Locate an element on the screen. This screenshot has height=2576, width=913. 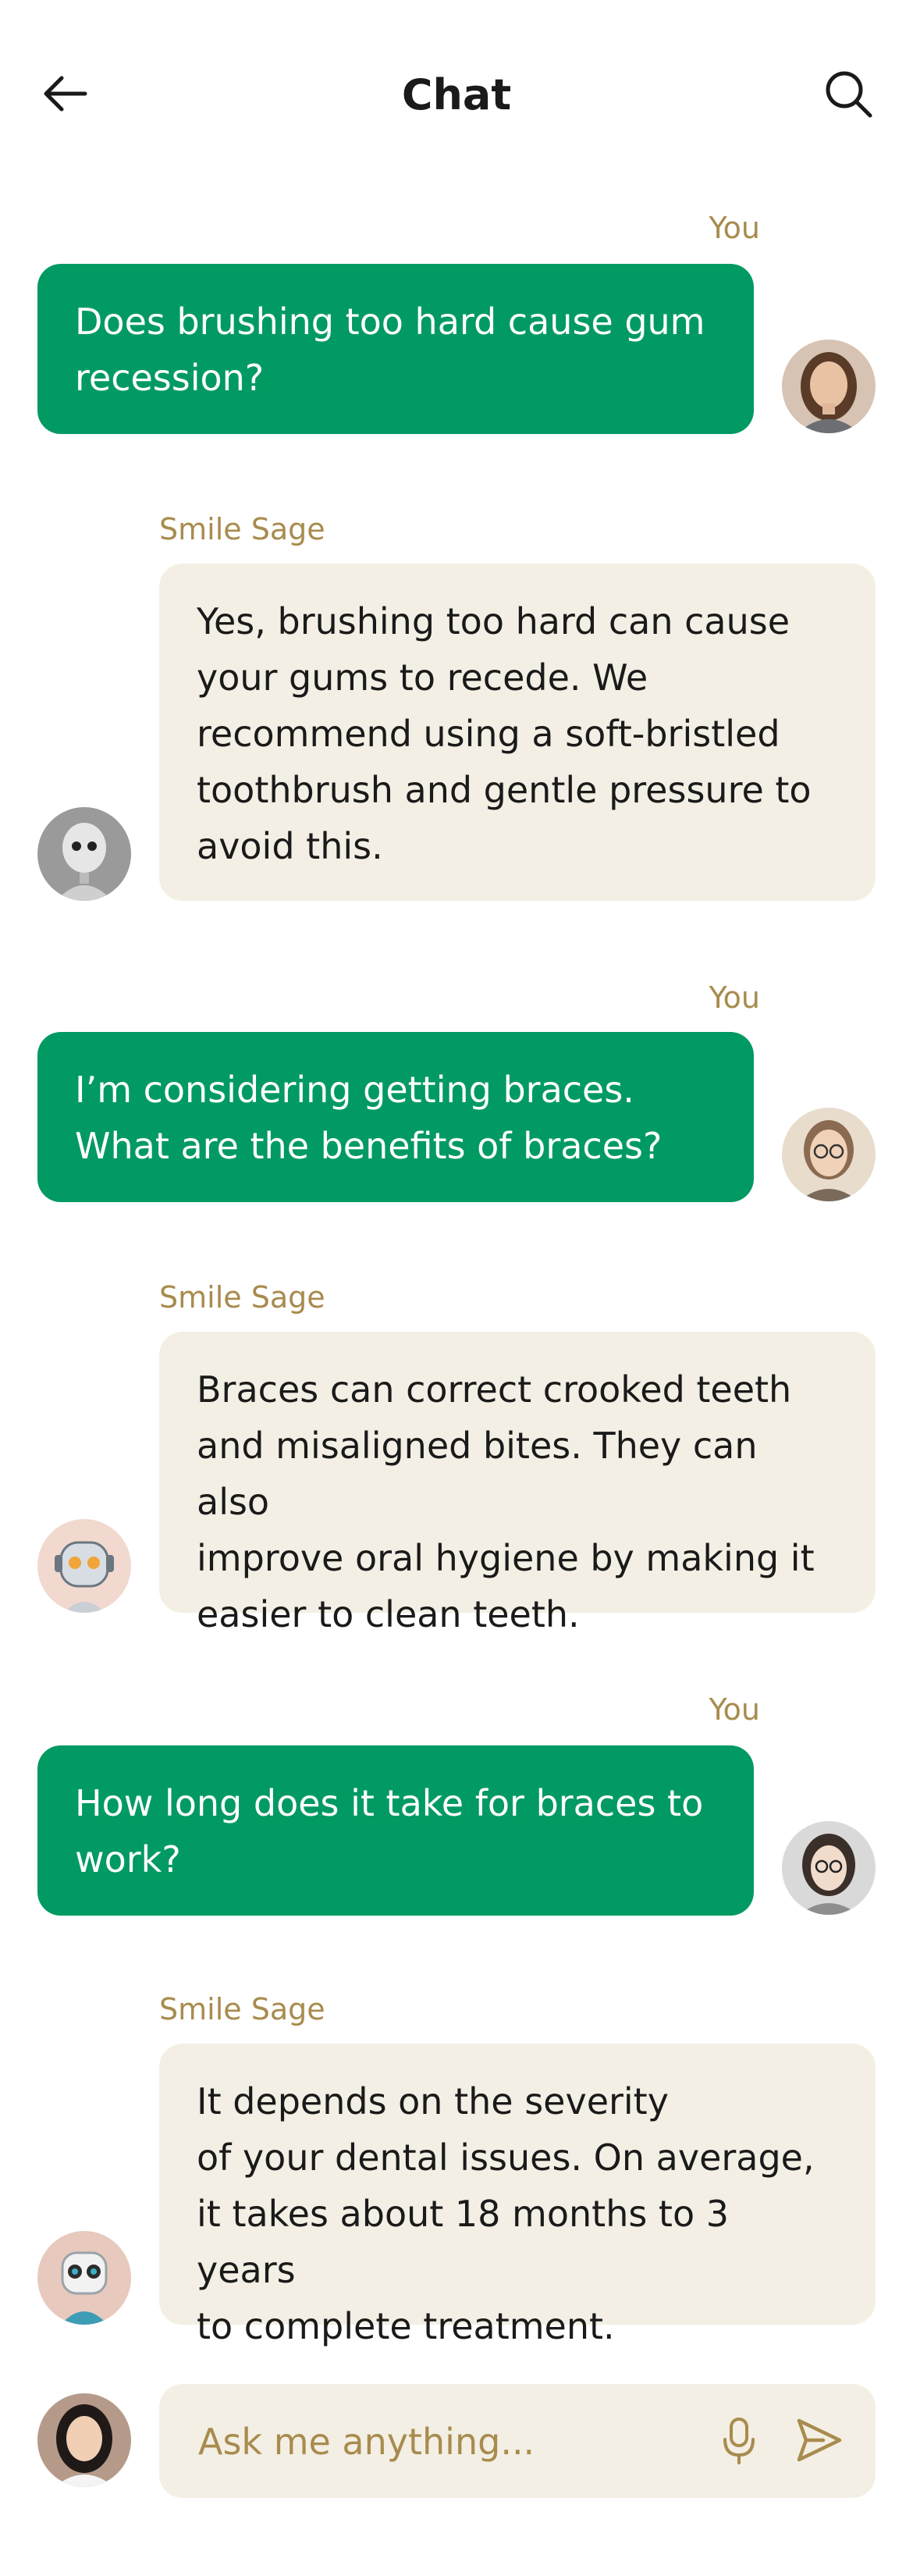
chat-header: Chat is located at coordinates (456, 94).